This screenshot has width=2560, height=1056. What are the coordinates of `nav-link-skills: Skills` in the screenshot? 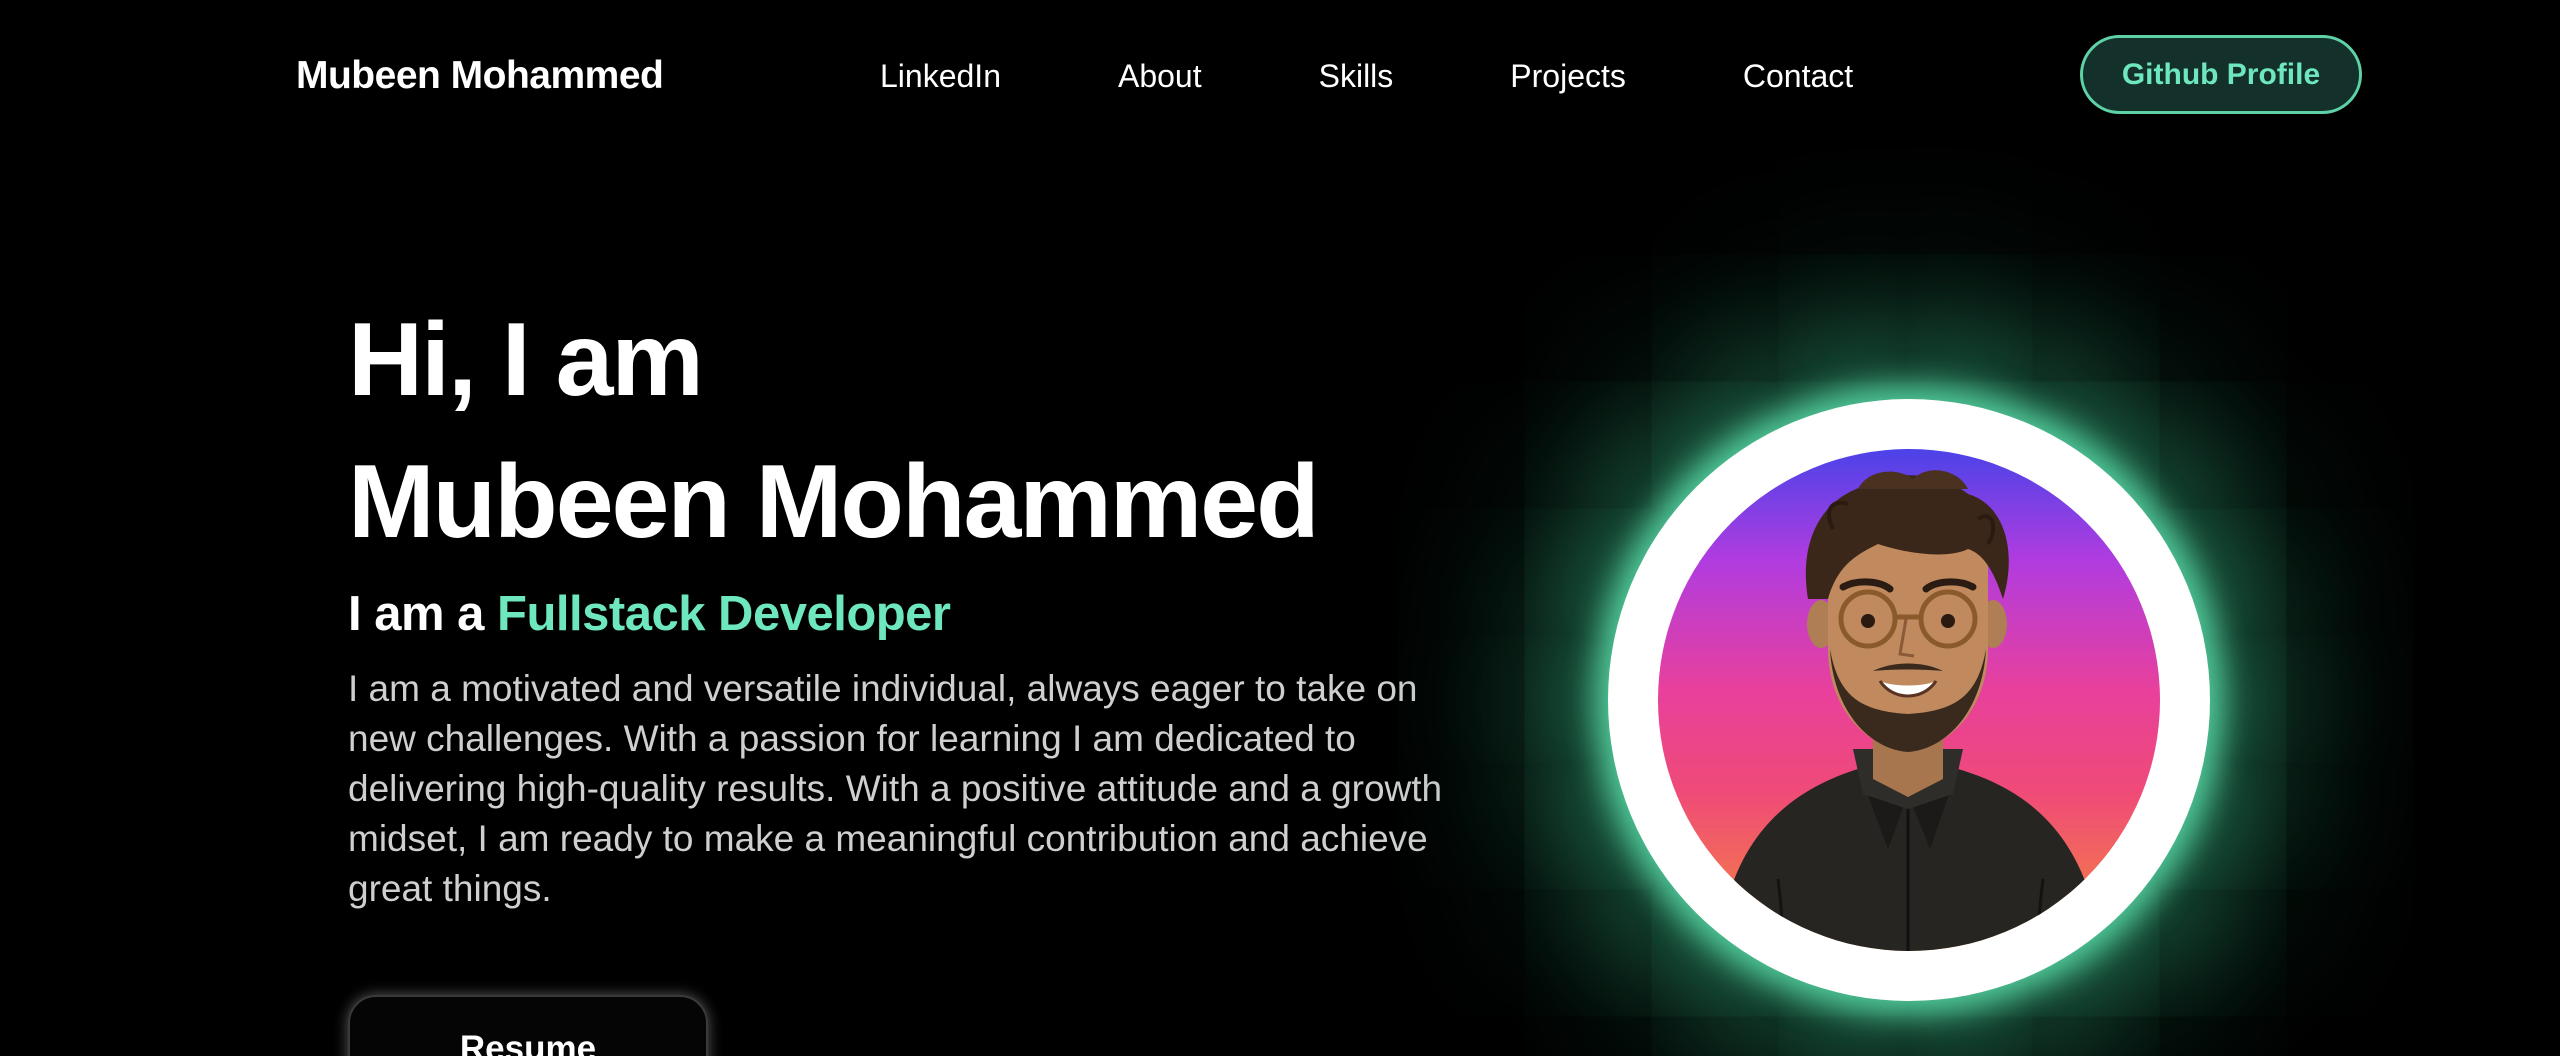 It's located at (1356, 76).